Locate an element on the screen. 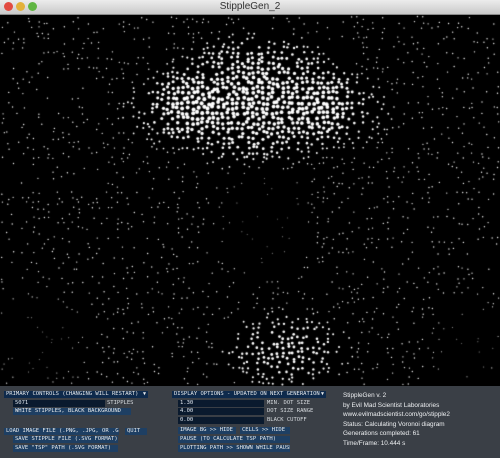  website-link: www.evilmadscientist.com/go/stipple2 is located at coordinates (420, 415).